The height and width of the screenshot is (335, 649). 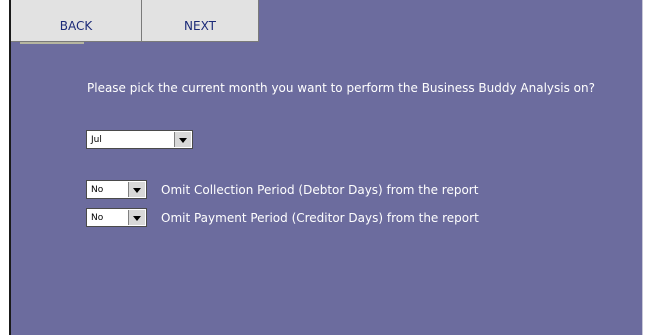 What do you see at coordinates (76, 26) in the screenshot?
I see `back-button-label: BACK` at bounding box center [76, 26].